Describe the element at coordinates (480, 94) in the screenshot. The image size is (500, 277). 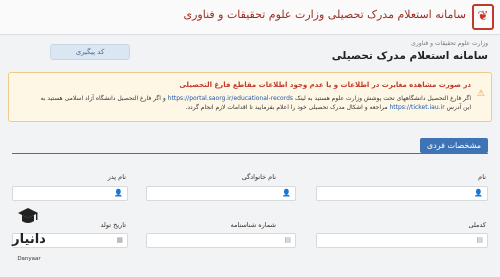
I see `warning-icon: ⚠` at that location.